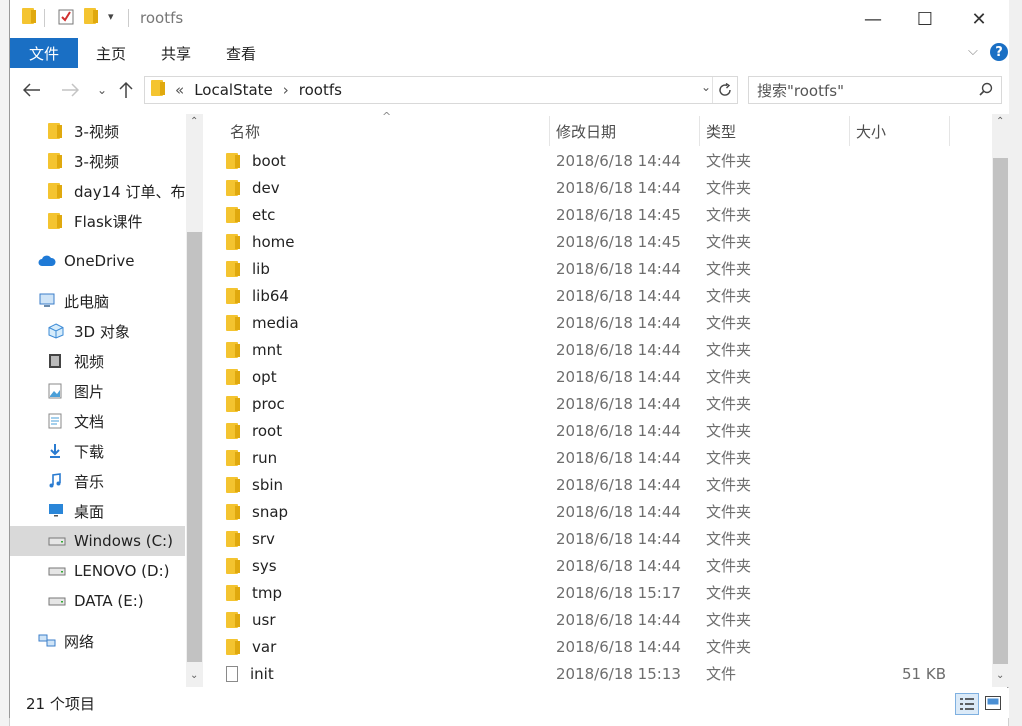 Image resolution: width=1022 pixels, height=726 pixels. Describe the element at coordinates (724, 90) in the screenshot. I see `refresh-icon` at that location.